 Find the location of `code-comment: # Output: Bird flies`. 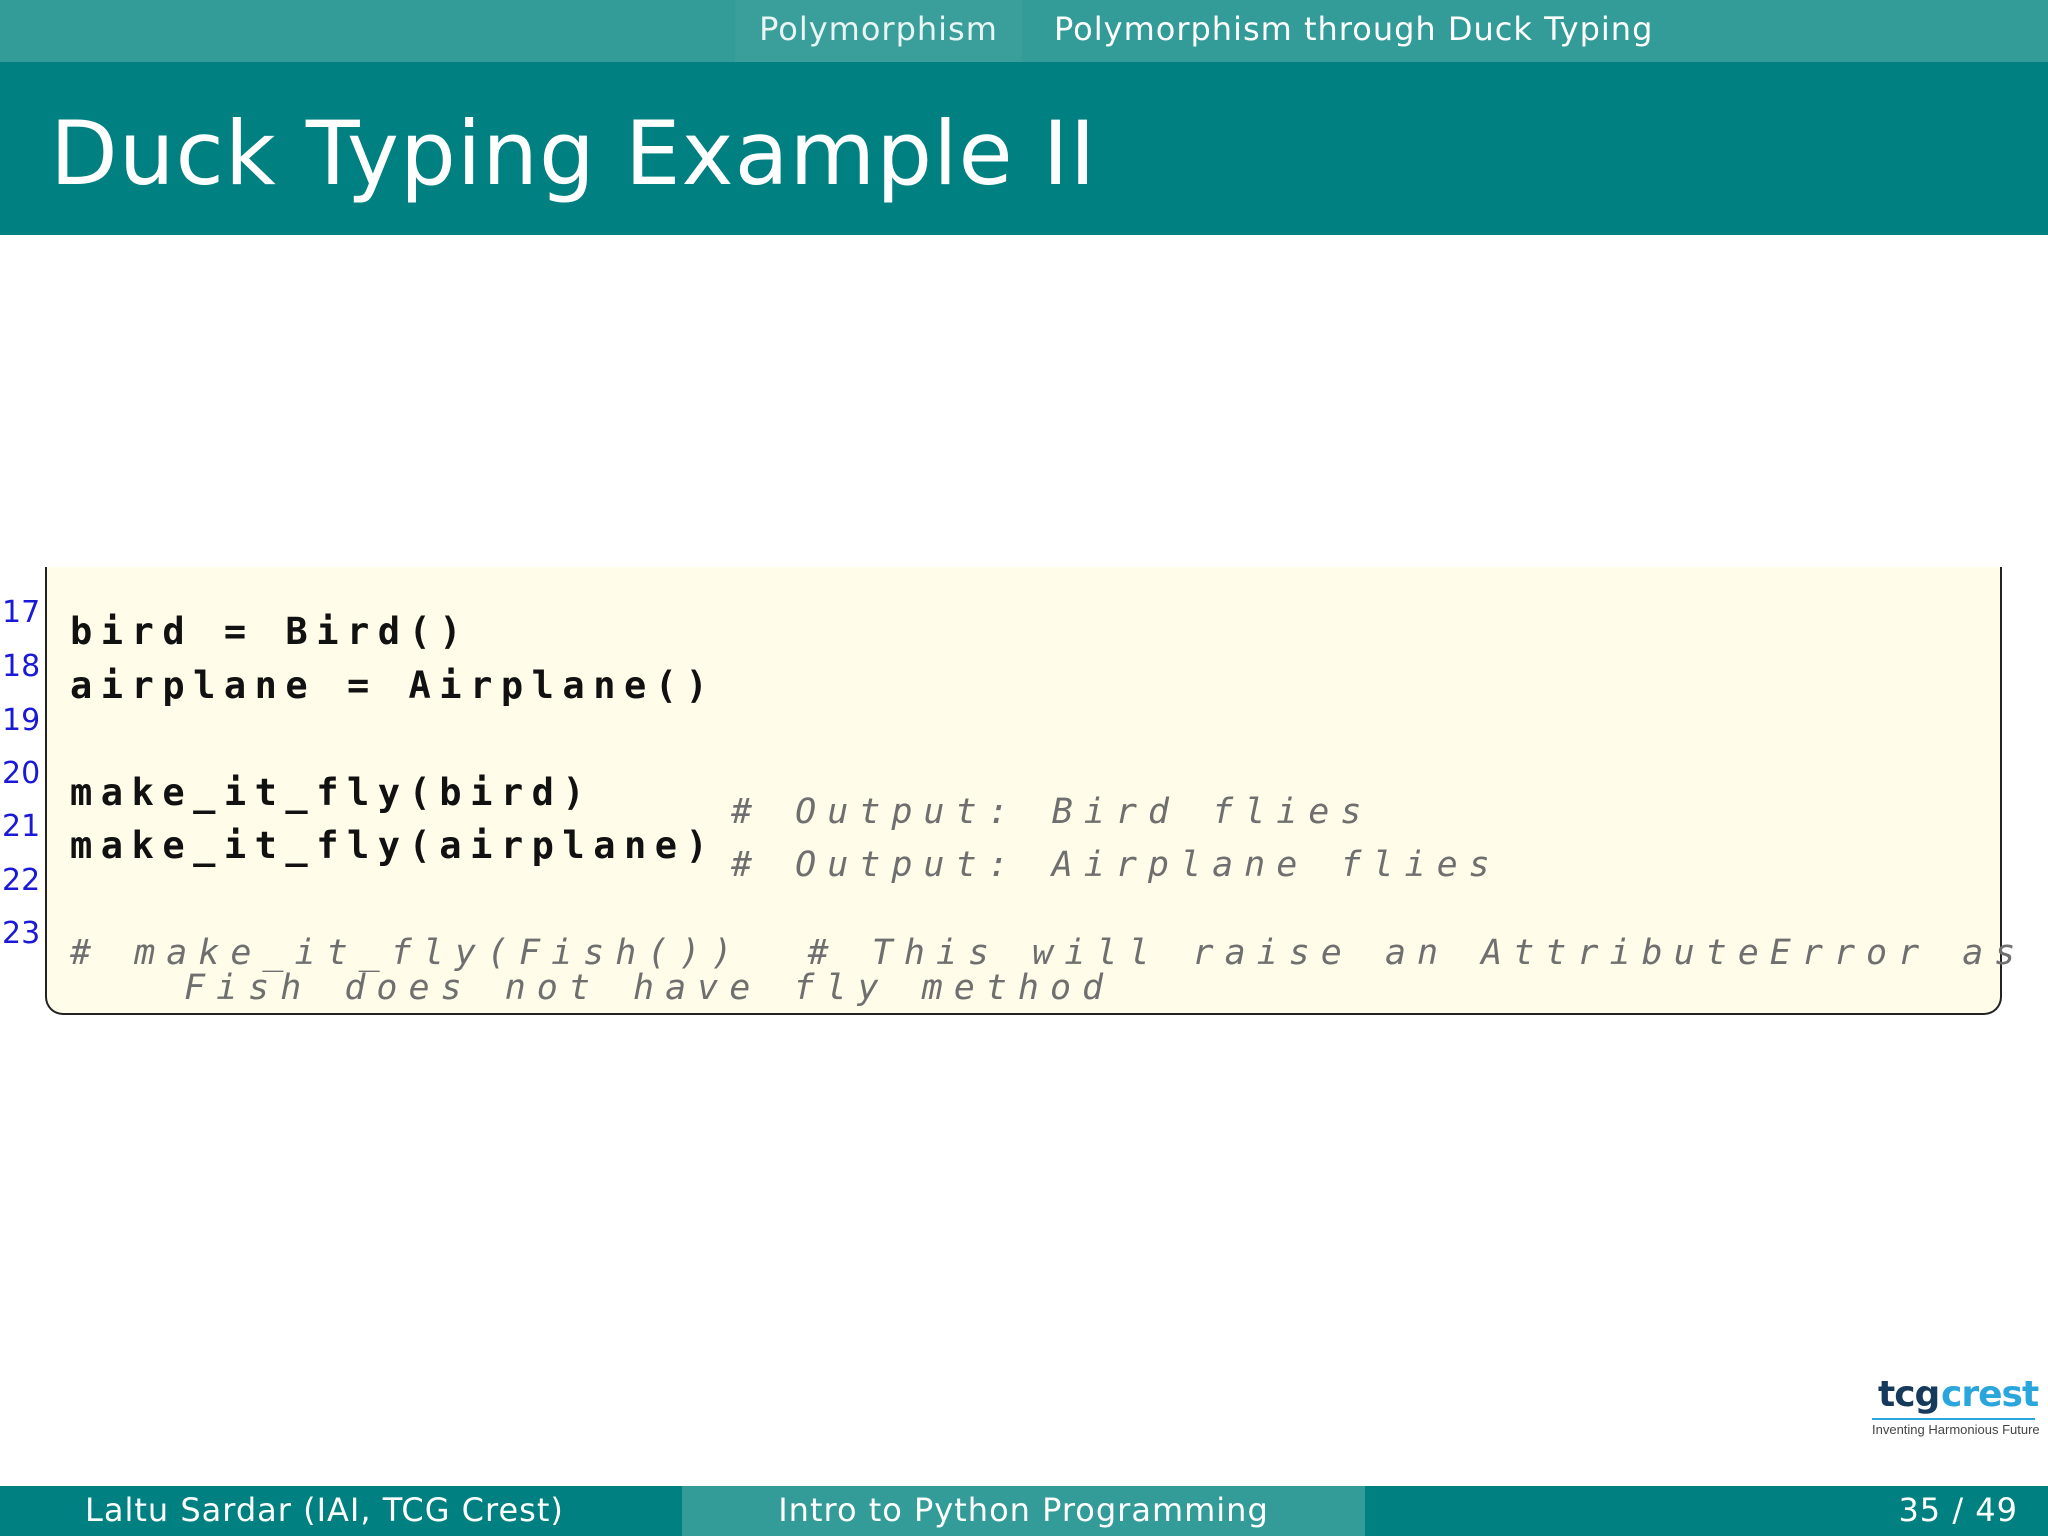

code-comment: # Output: Bird flies is located at coordinates (1052, 812).